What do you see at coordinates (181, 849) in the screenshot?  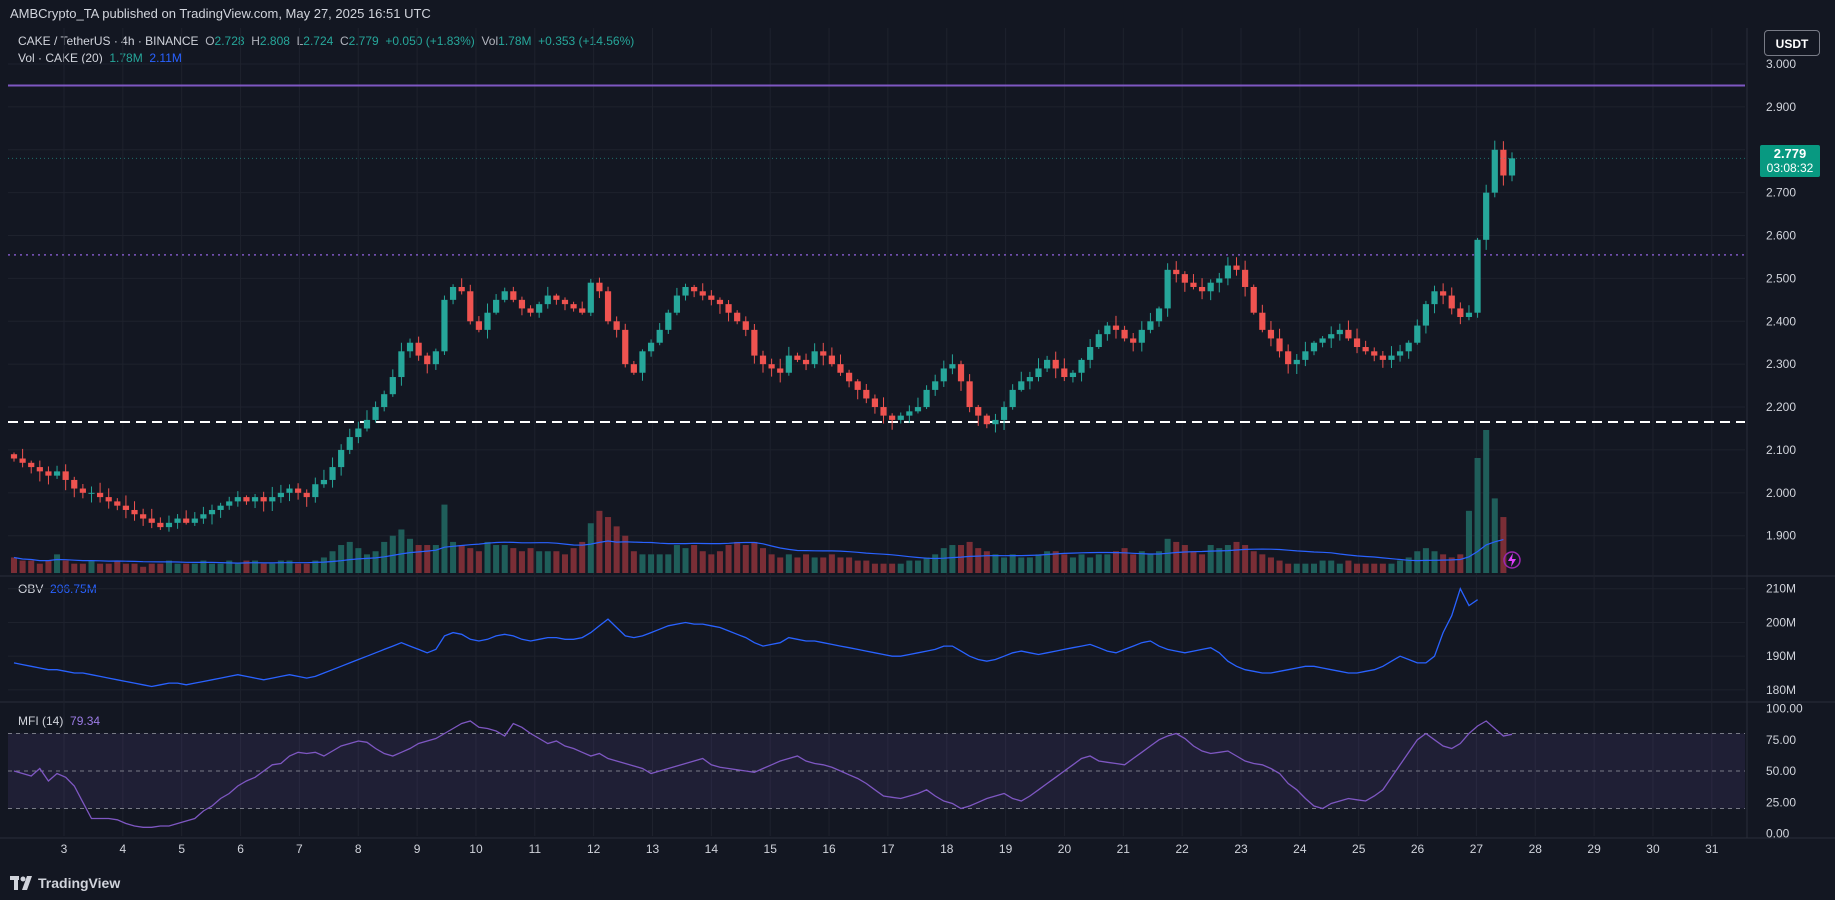 I see `x-tick-label: 5` at bounding box center [181, 849].